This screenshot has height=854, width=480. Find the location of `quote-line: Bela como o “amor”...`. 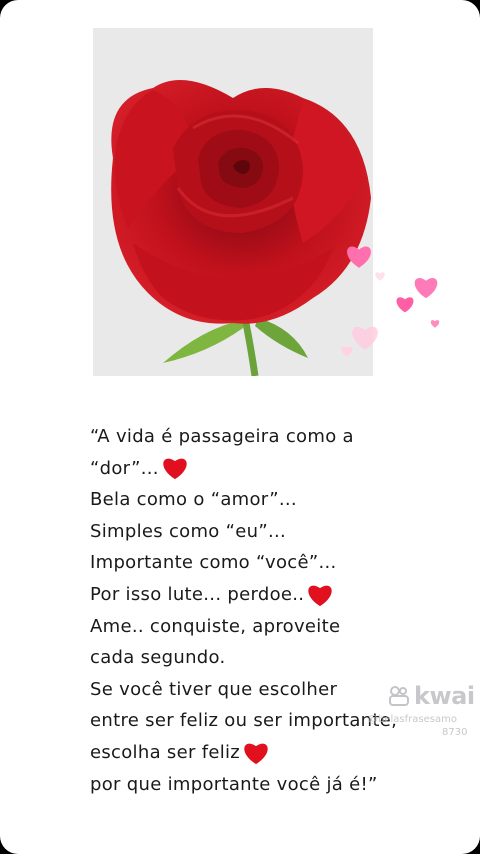

quote-line: Bela como o “amor”... is located at coordinates (255, 500).